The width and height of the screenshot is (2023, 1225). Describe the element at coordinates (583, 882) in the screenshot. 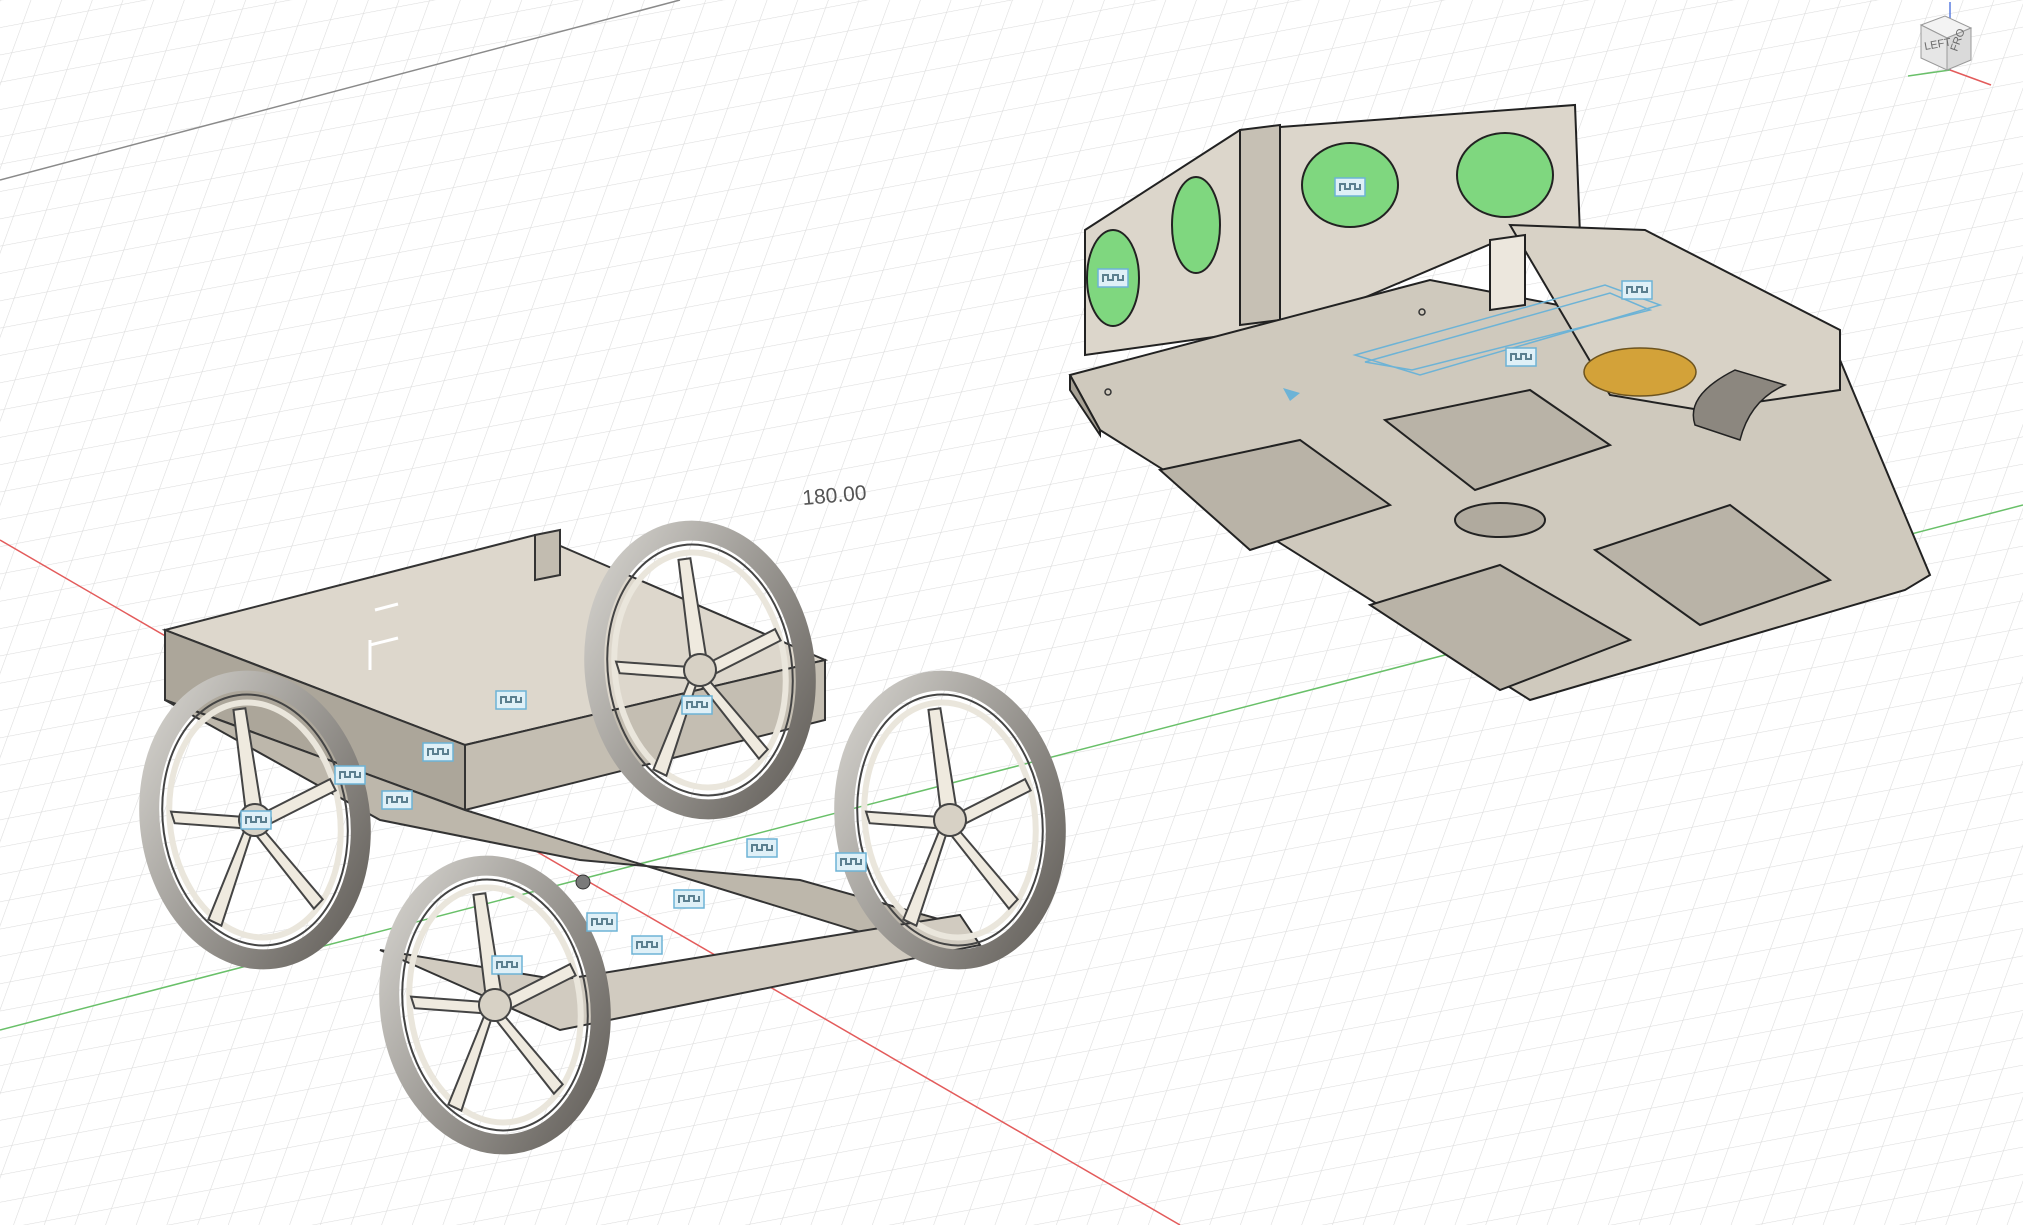

I see `origin-marker` at that location.